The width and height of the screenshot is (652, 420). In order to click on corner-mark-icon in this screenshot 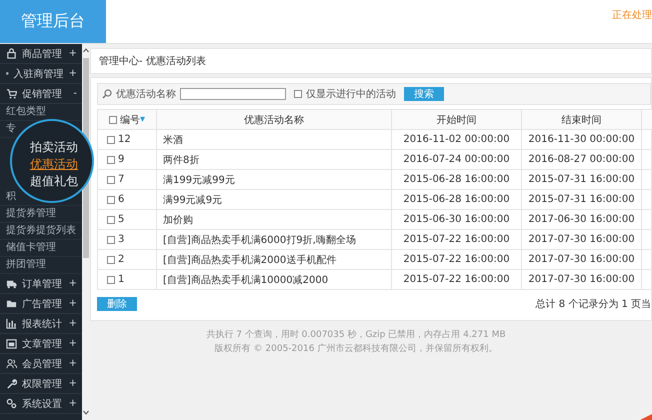, I will do `click(646, 416)`.